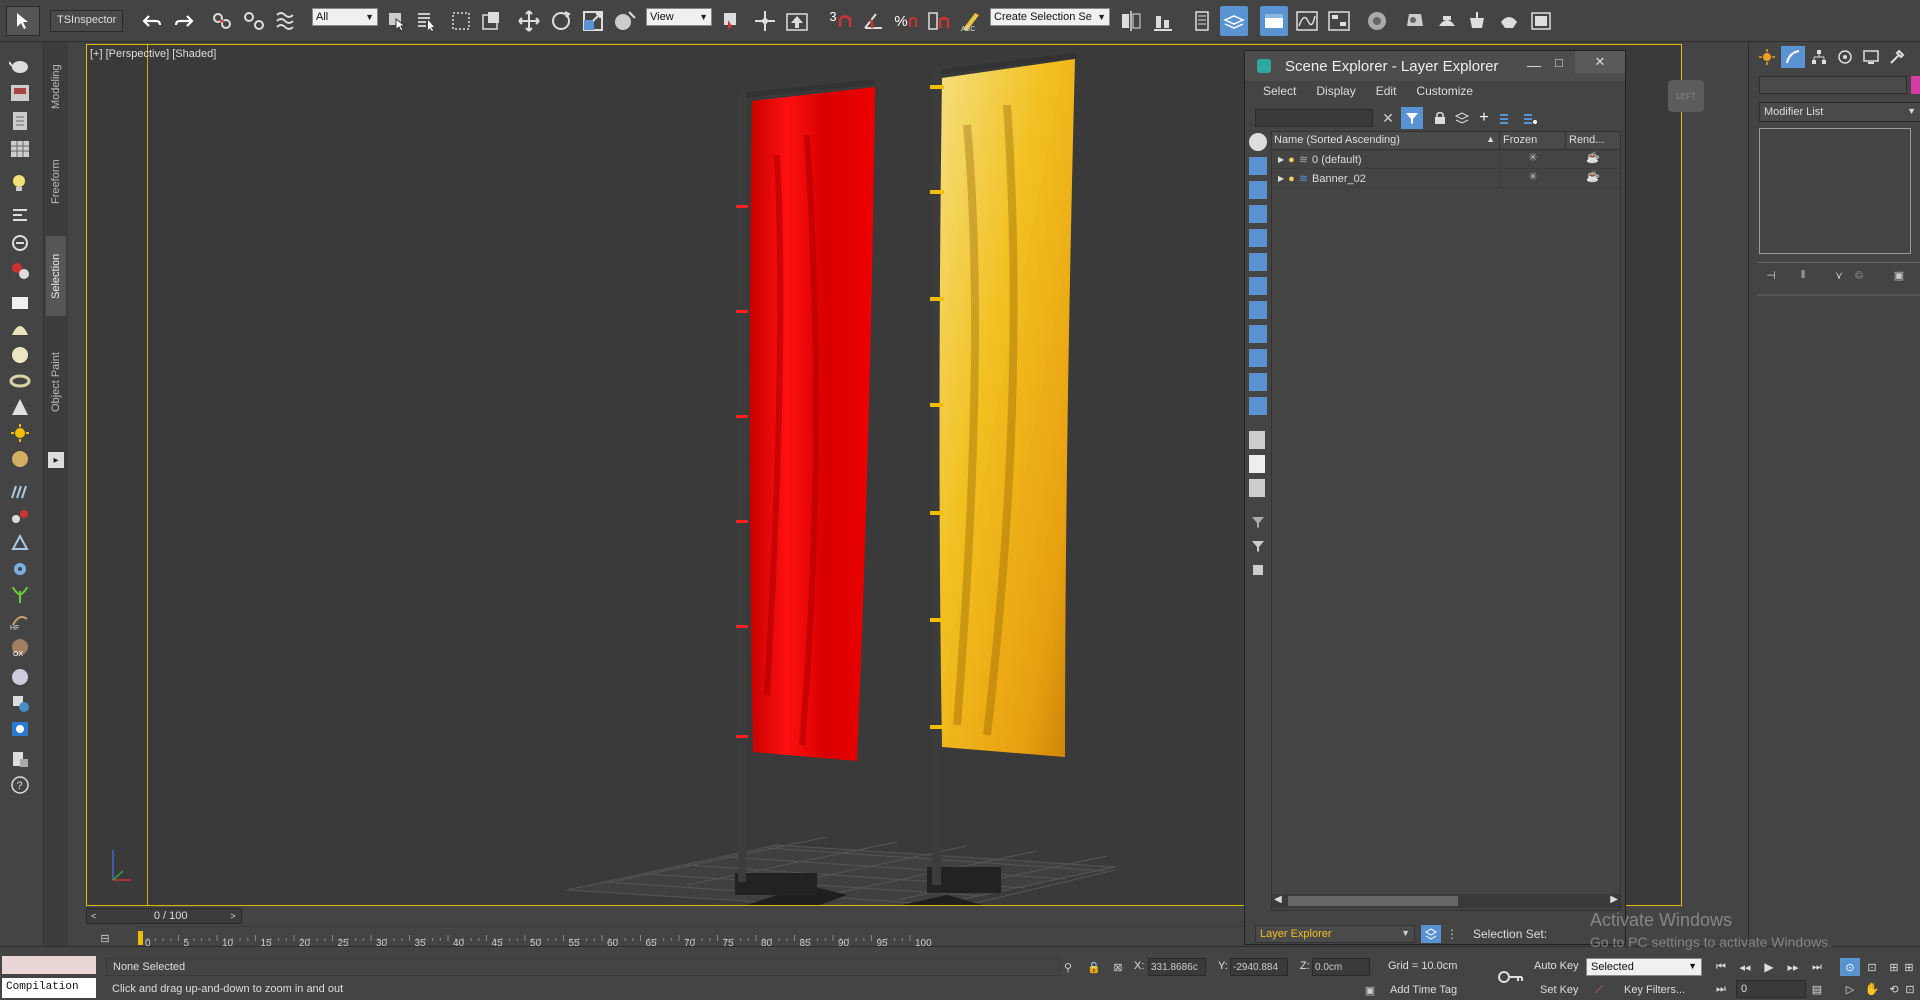 The height and width of the screenshot is (1000, 1920). What do you see at coordinates (49, 965) in the screenshot?
I see `maxscript-listener` at bounding box center [49, 965].